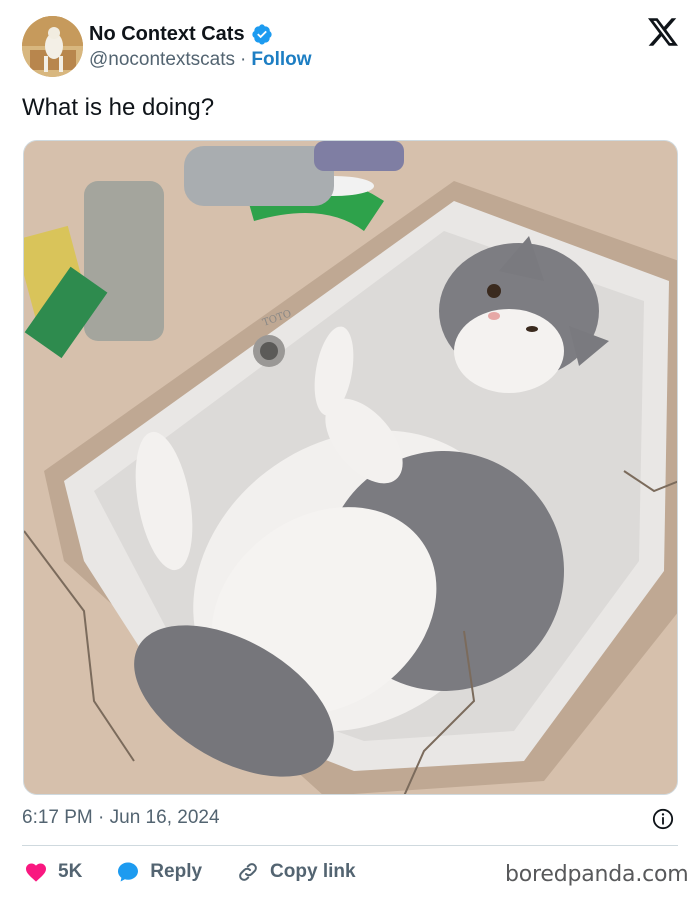 This screenshot has width=700, height=898. What do you see at coordinates (597, 874) in the screenshot?
I see `boredpanda-watermark: boredpanda.com` at bounding box center [597, 874].